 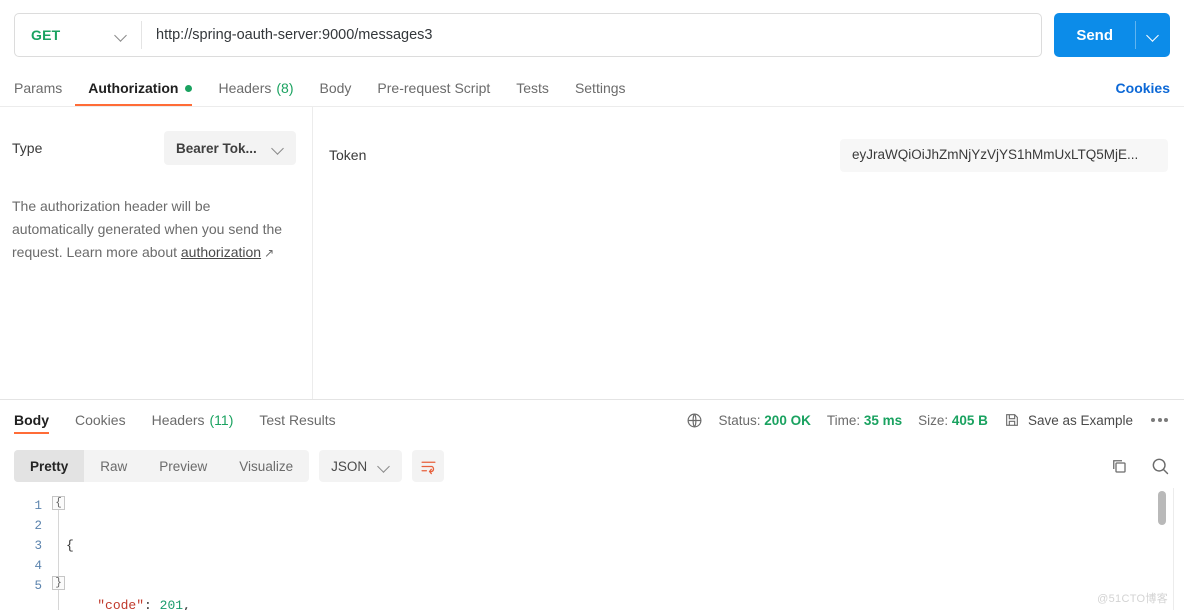 I want to click on tab-label: Tests, so click(x=532, y=88).